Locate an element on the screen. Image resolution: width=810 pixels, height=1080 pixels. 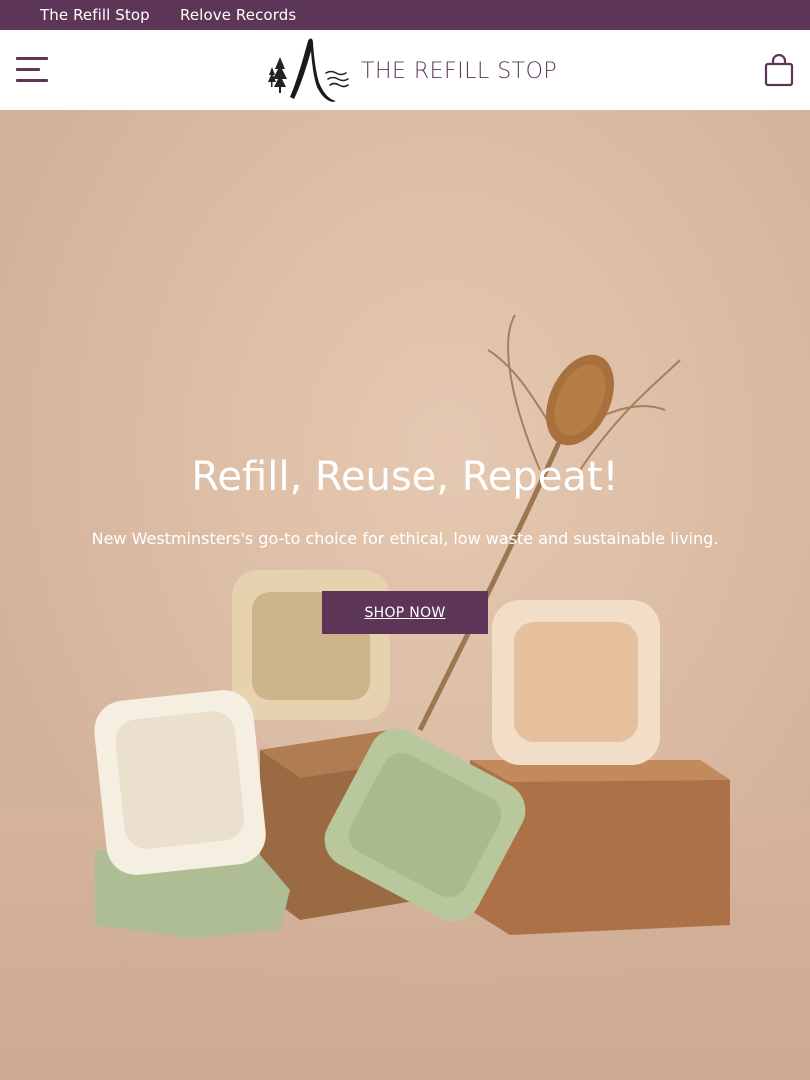
hamburger-menu-icon is located at coordinates (32, 70).